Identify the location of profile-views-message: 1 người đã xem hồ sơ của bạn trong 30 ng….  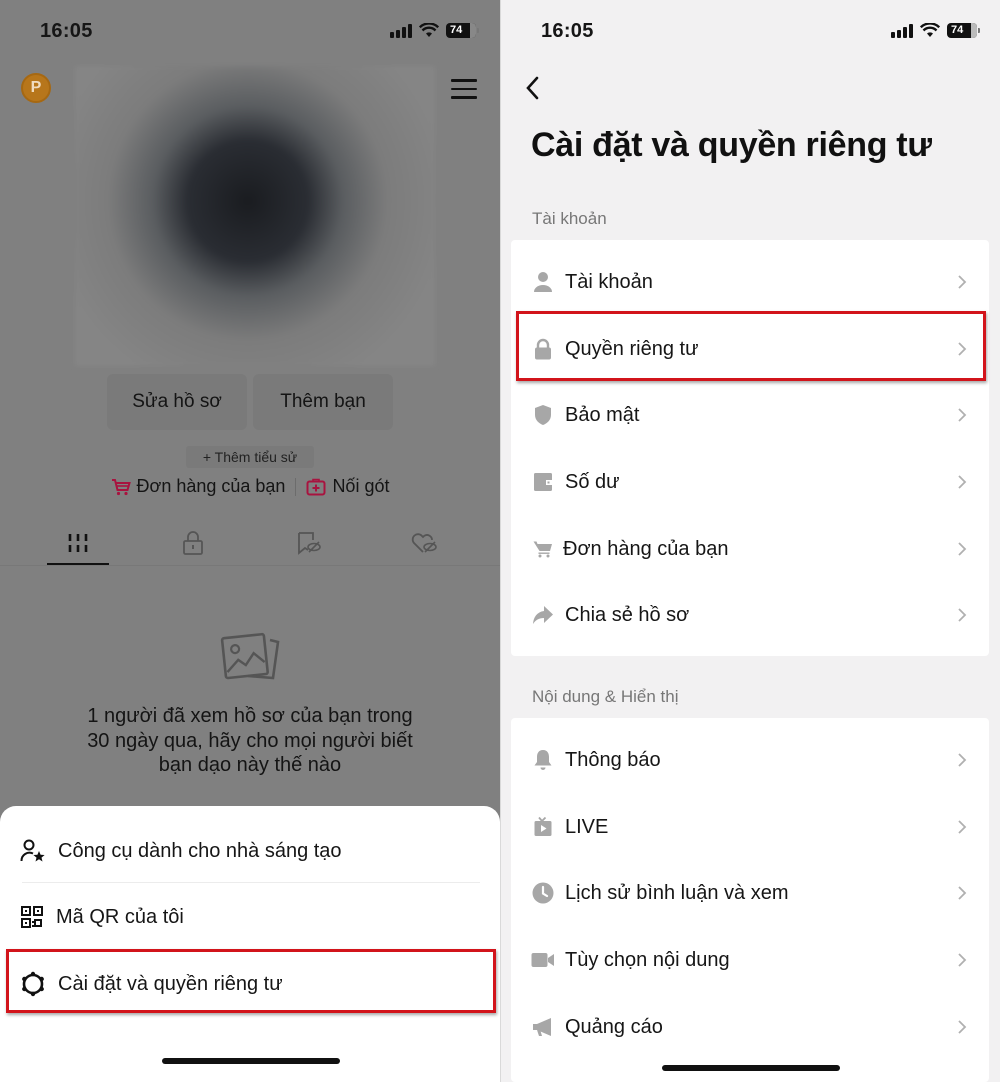
(250, 740).